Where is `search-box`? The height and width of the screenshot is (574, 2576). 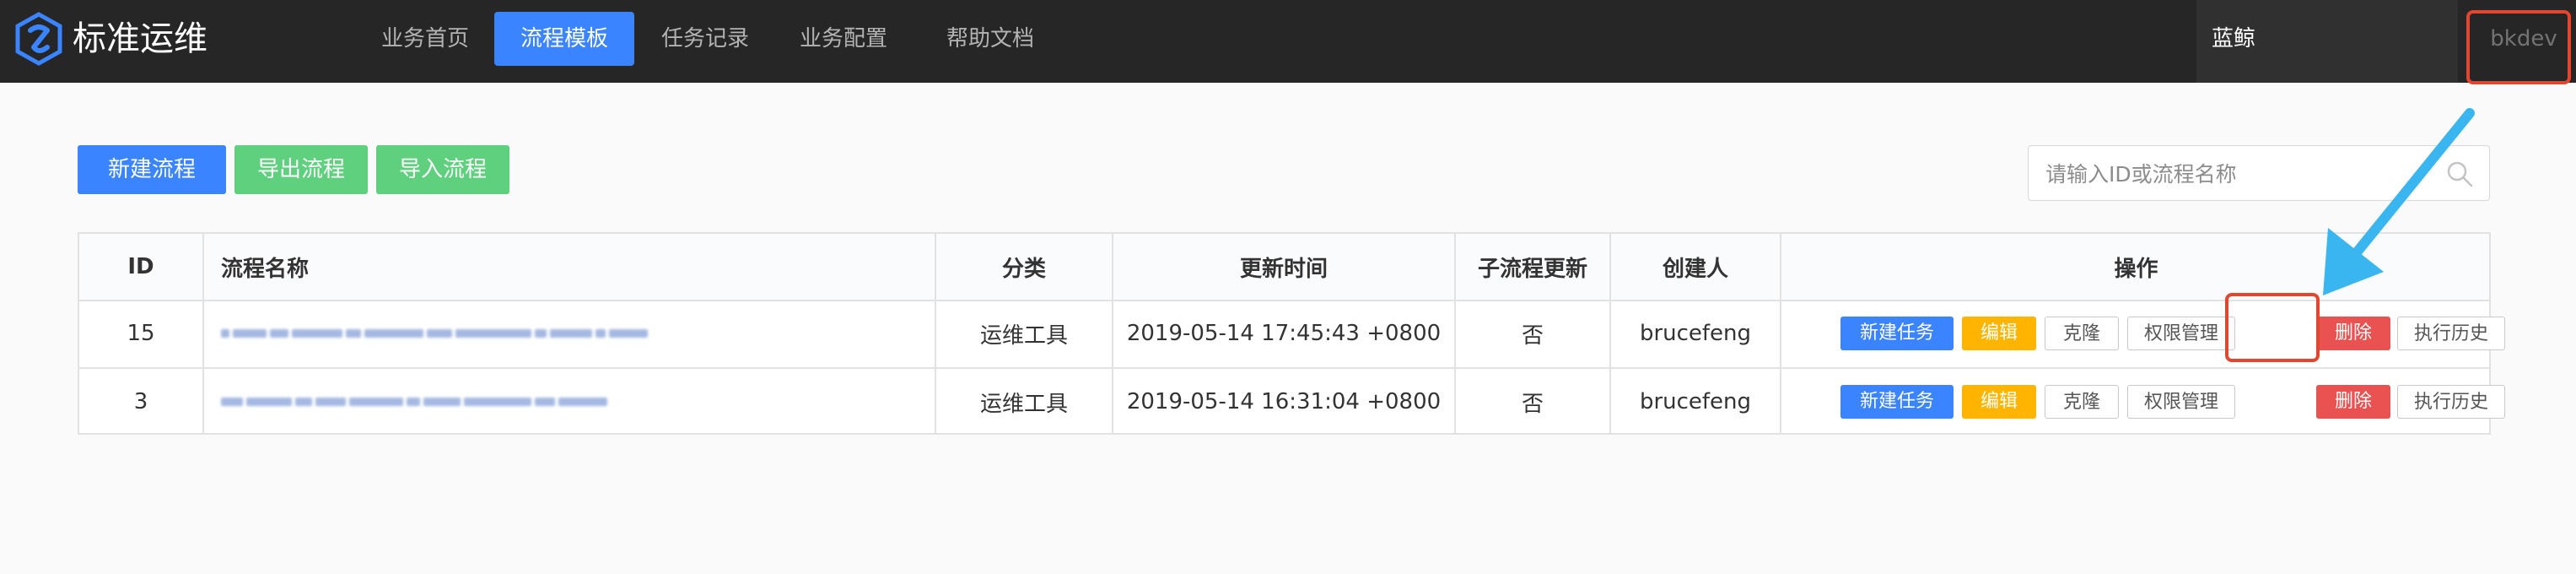 search-box is located at coordinates (2259, 173).